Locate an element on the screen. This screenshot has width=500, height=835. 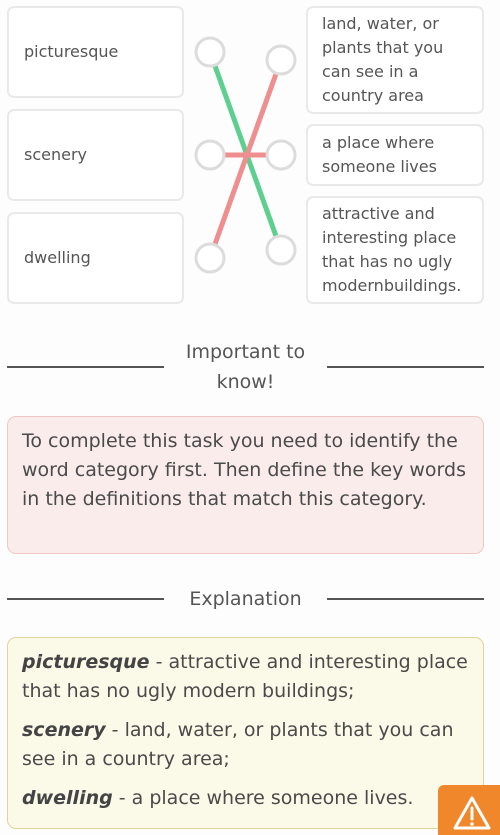
explanation-heading: Explanation is located at coordinates (245, 599).